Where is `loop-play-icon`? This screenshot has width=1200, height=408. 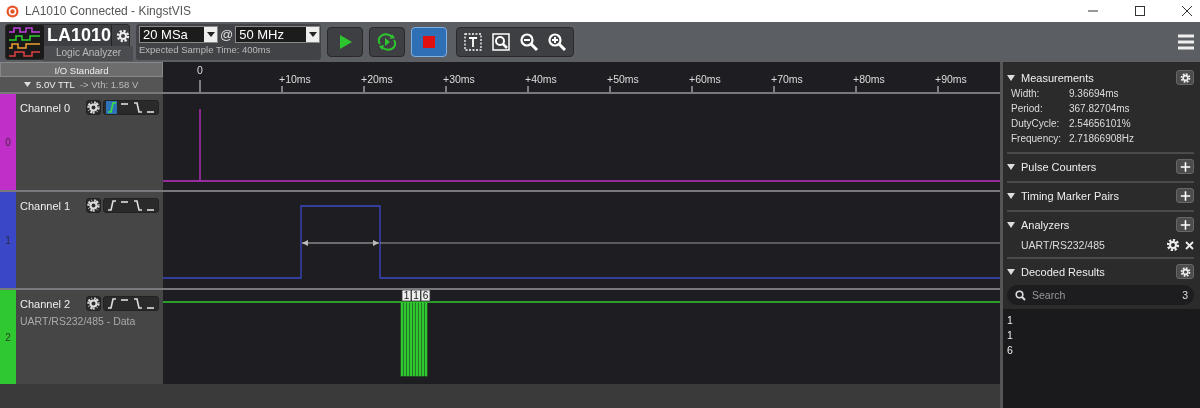
loop-play-icon is located at coordinates (387, 42).